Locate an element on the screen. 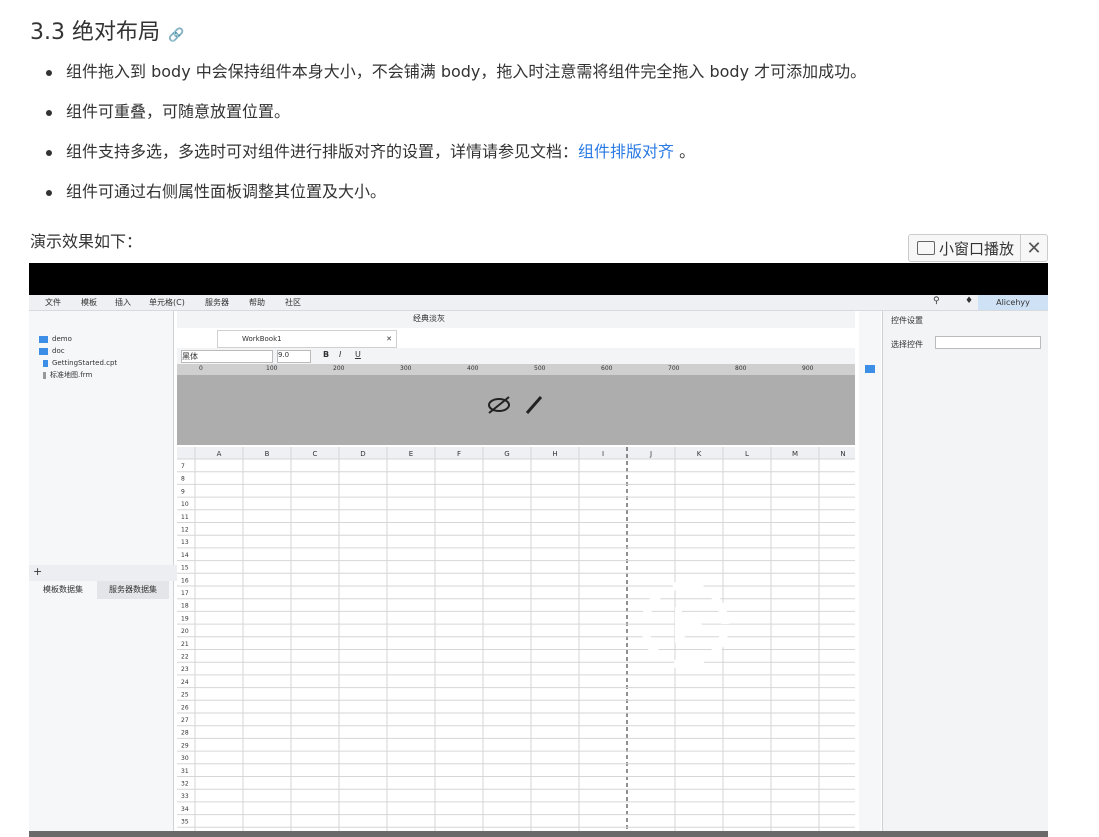 The height and width of the screenshot is (837, 1099). tree-item: GettingStarted.cpt is located at coordinates (78, 363).